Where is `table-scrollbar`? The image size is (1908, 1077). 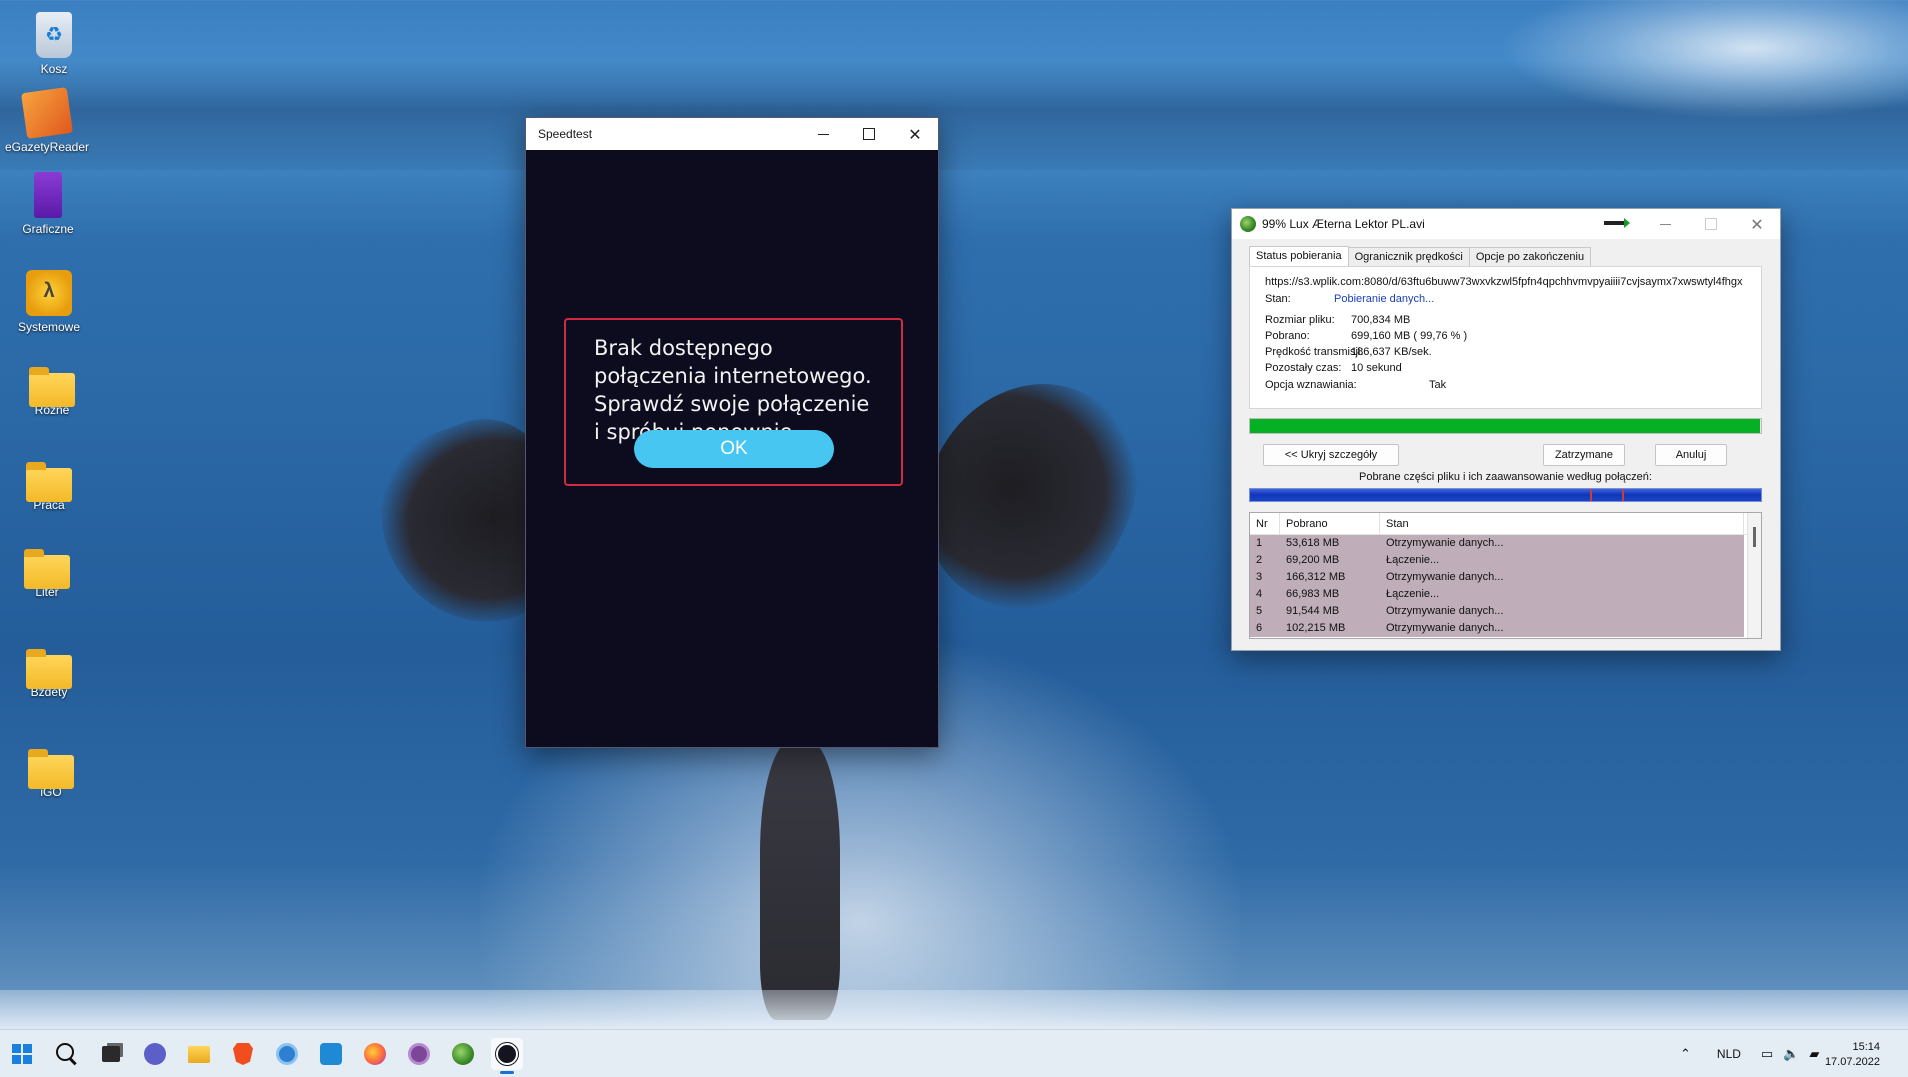
table-scrollbar is located at coordinates (1754, 575).